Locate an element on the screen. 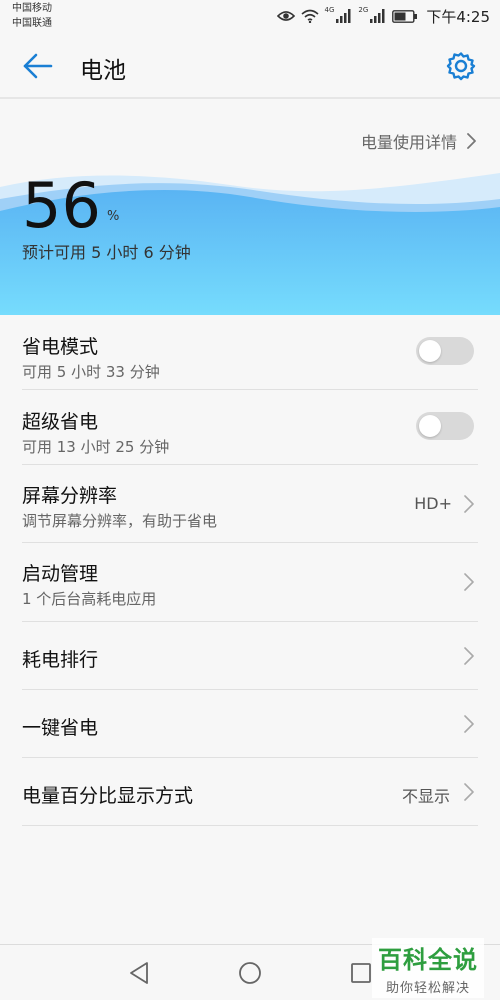  power-saving-row: 省电模式 可用 5 小时 33 分钟 is located at coordinates (250, 352).